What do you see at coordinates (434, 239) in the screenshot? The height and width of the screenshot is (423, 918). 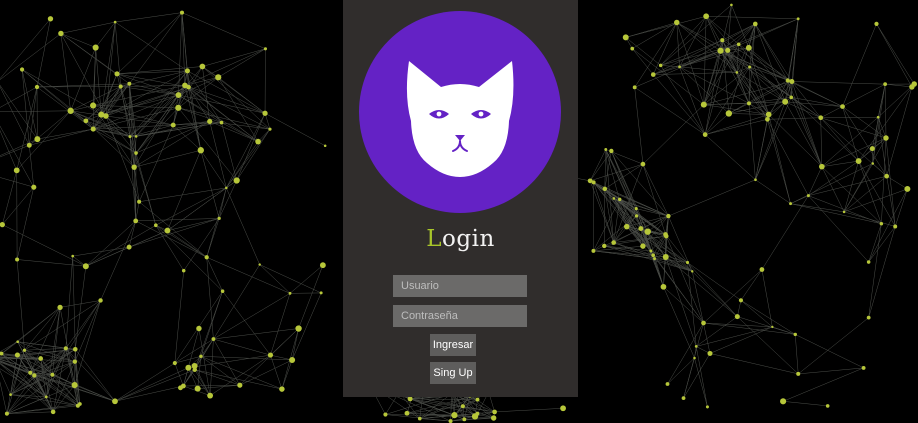 I see `page-title-initial: L` at bounding box center [434, 239].